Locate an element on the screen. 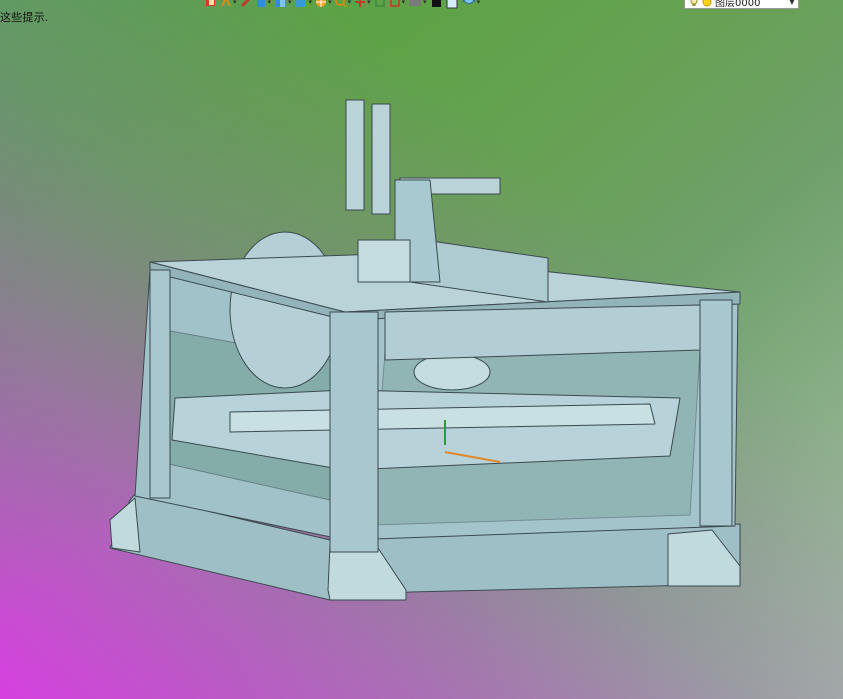  lightbulb-icon is located at coordinates (694, 3).